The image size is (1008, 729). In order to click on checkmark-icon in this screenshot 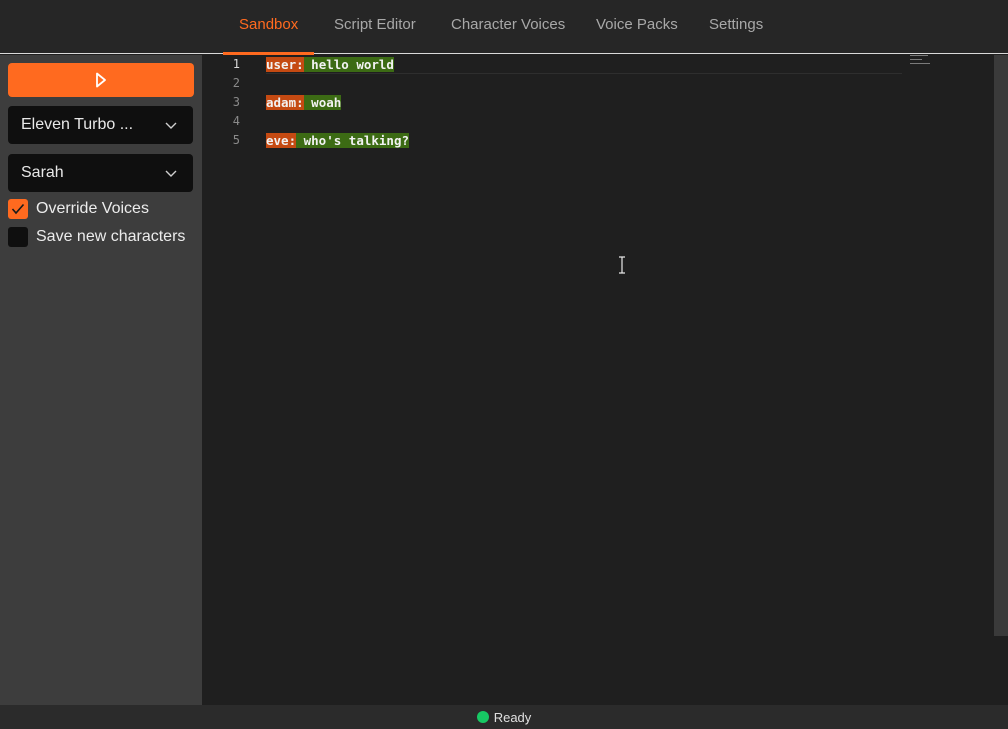, I will do `click(18, 209)`.